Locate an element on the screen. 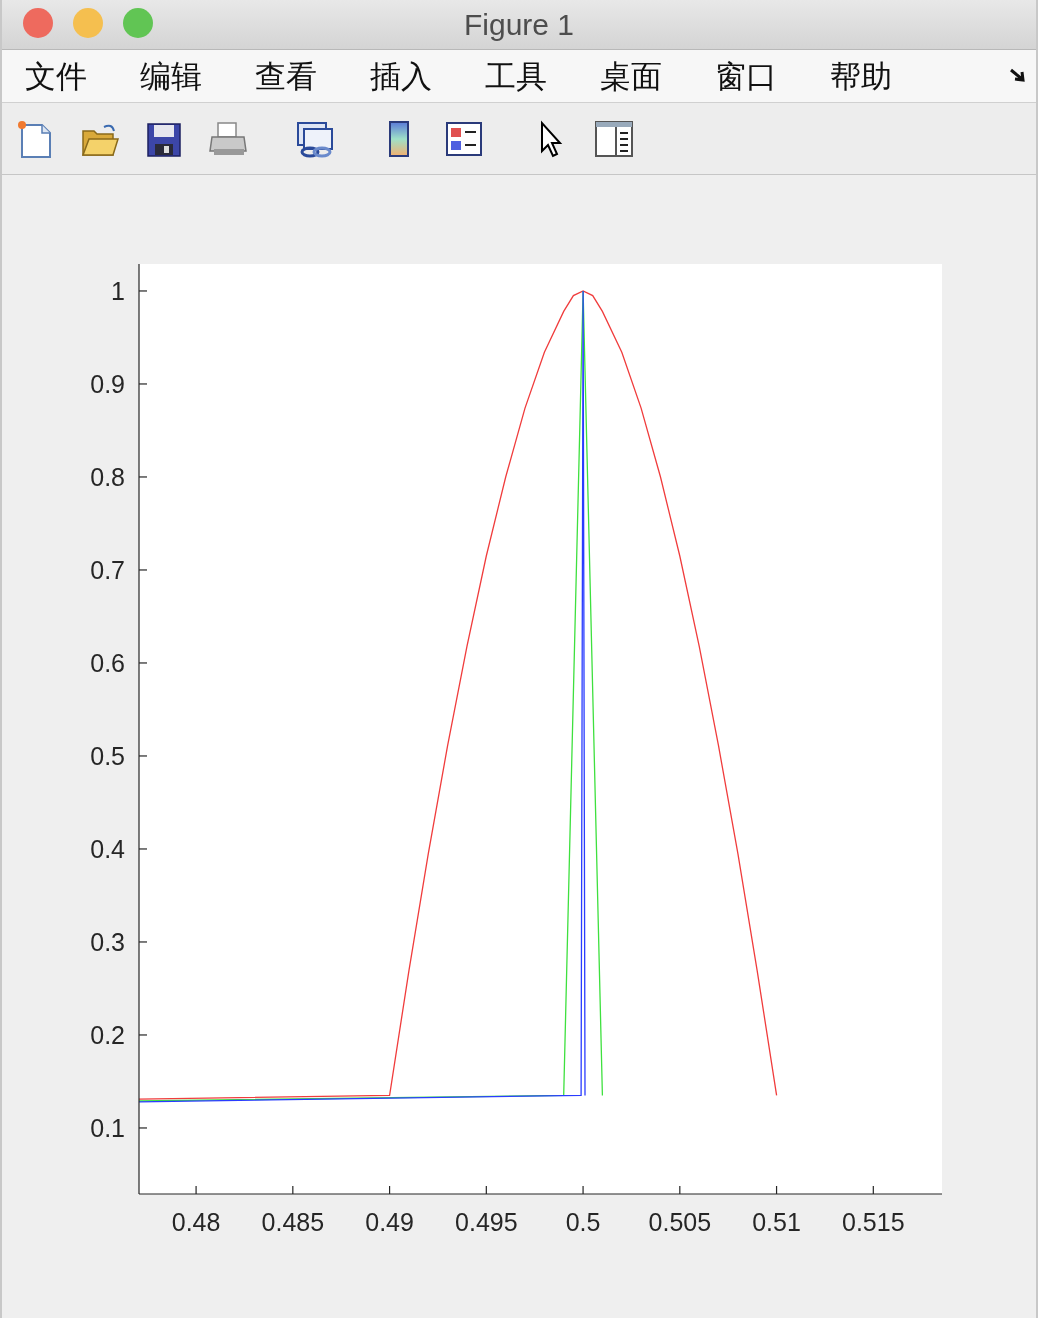 This screenshot has height=1318, width=1038. menu-item: 查看 is located at coordinates (289, 76).